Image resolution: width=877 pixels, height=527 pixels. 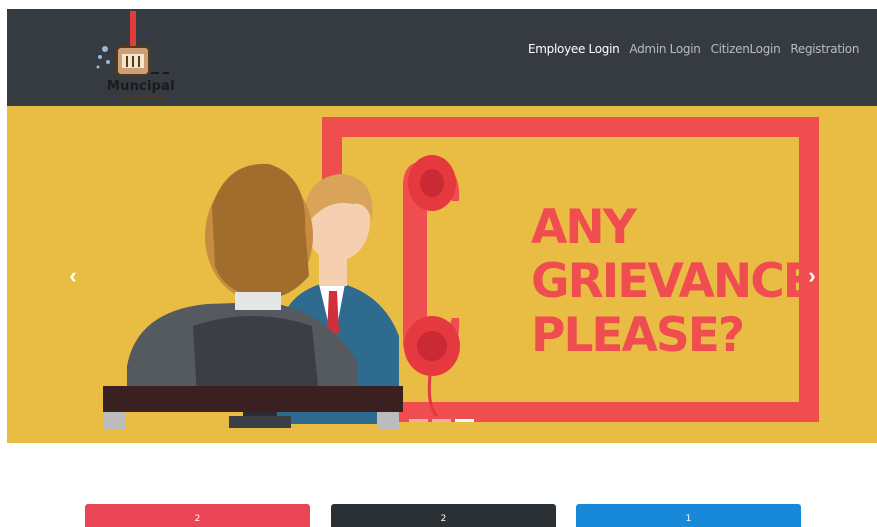 I want to click on stat-card-blue: 1, so click(x=688, y=515).